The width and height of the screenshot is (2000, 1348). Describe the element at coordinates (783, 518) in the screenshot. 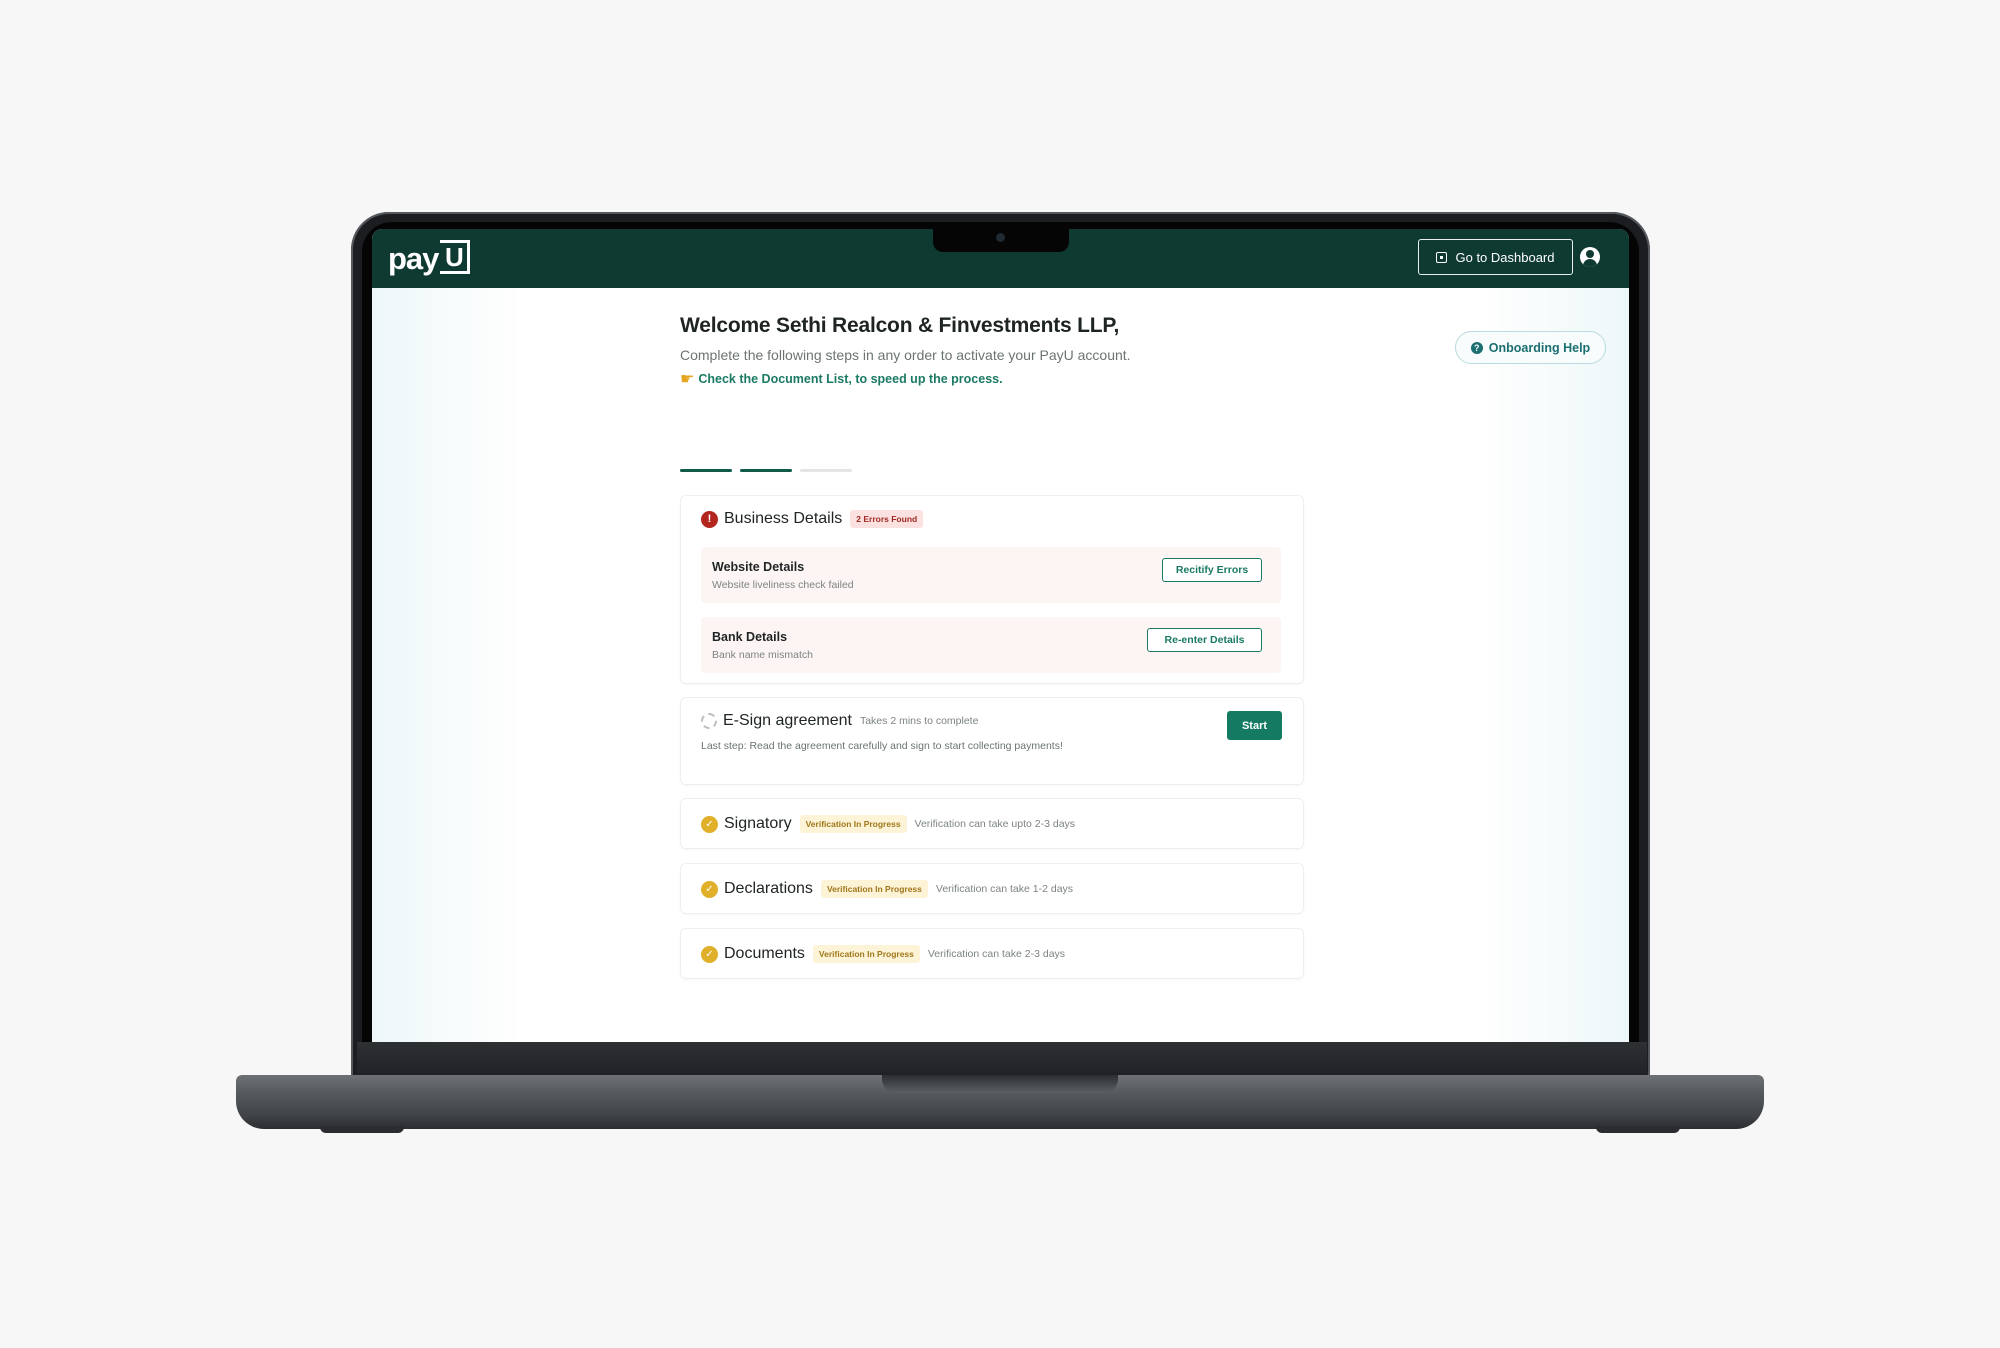

I see `business-details-title: Business Details` at that location.